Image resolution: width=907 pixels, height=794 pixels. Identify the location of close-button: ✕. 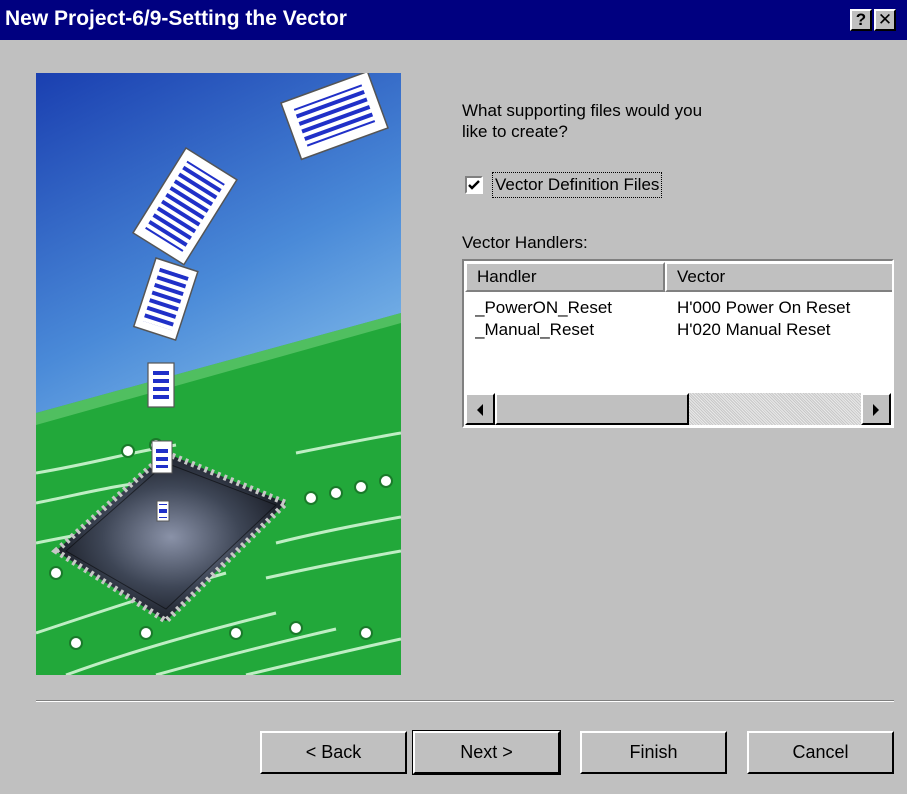
(885, 20).